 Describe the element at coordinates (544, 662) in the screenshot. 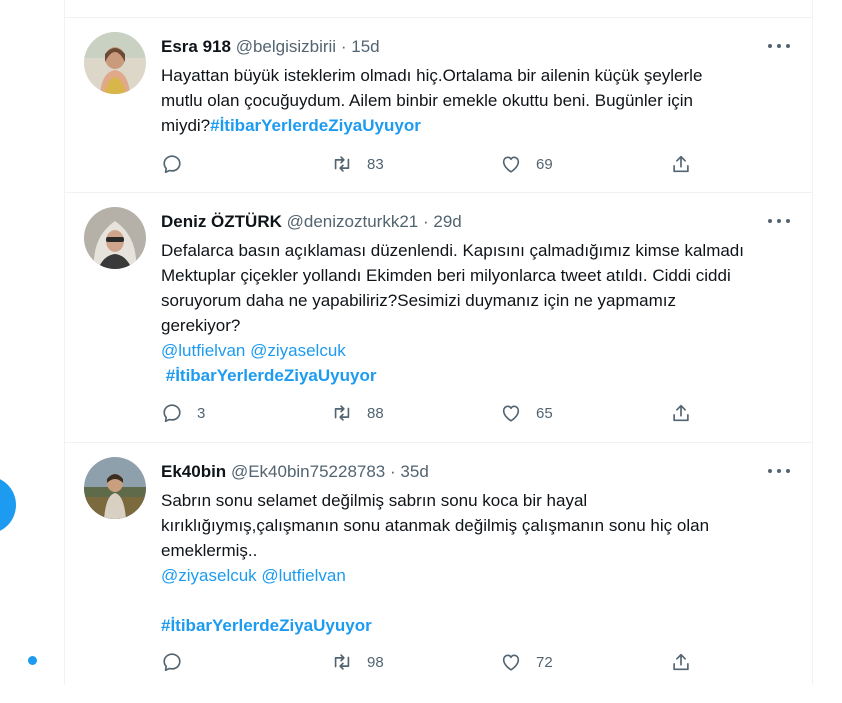

I see `like-count: 72` at that location.